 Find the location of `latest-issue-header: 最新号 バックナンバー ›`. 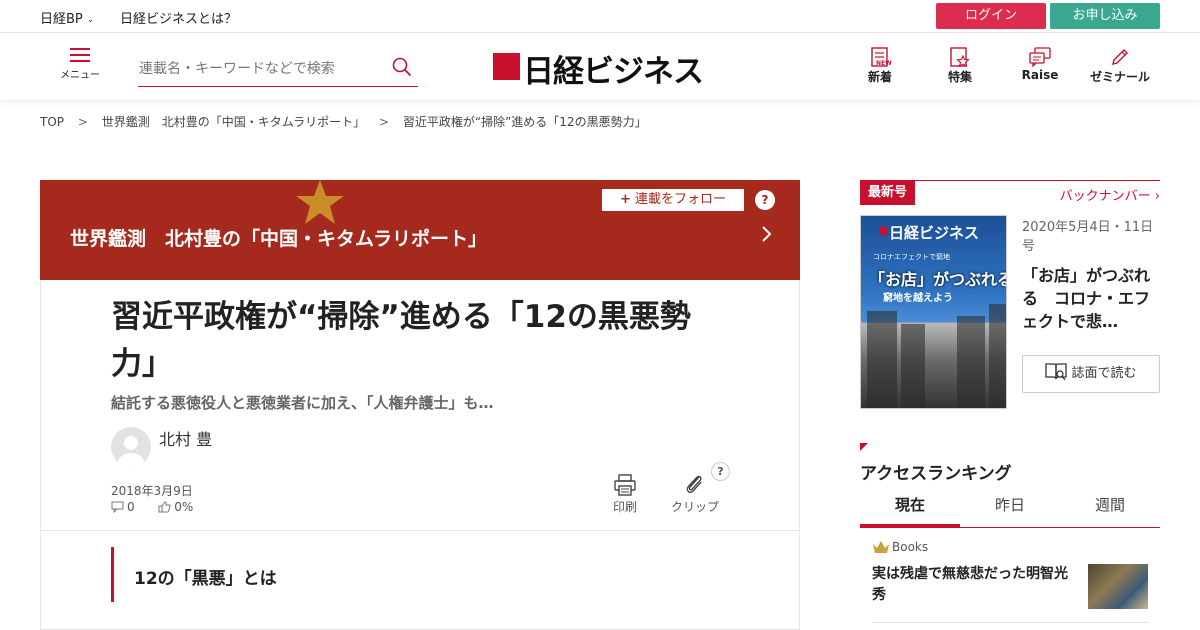

latest-issue-header: 最新号 バックナンバー › is located at coordinates (1010, 192).